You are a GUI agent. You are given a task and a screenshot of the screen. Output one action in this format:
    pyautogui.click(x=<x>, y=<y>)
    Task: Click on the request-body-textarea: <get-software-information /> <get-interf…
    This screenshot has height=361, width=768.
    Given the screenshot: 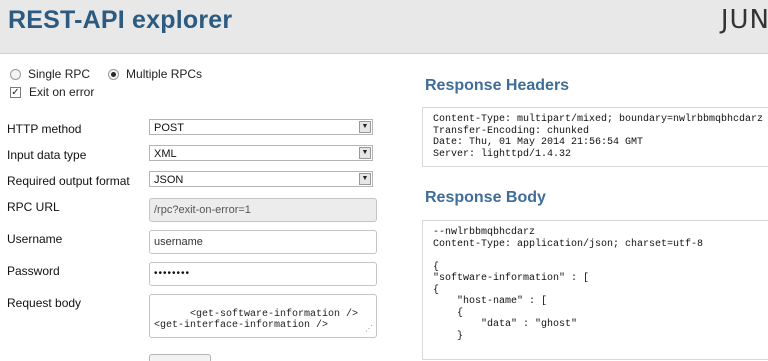 What is the action you would take?
    pyautogui.click(x=263, y=316)
    